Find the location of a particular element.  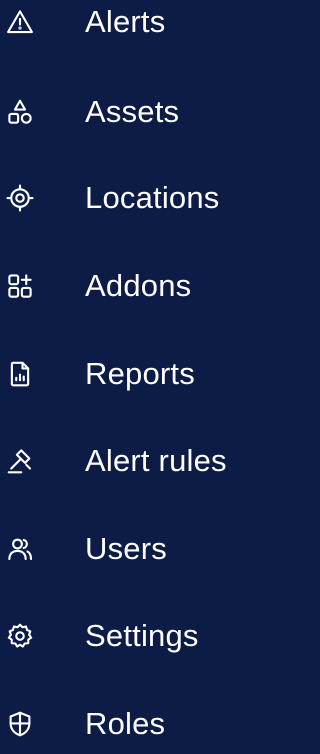

sidebar-item-label: Alerts is located at coordinates (125, 21).